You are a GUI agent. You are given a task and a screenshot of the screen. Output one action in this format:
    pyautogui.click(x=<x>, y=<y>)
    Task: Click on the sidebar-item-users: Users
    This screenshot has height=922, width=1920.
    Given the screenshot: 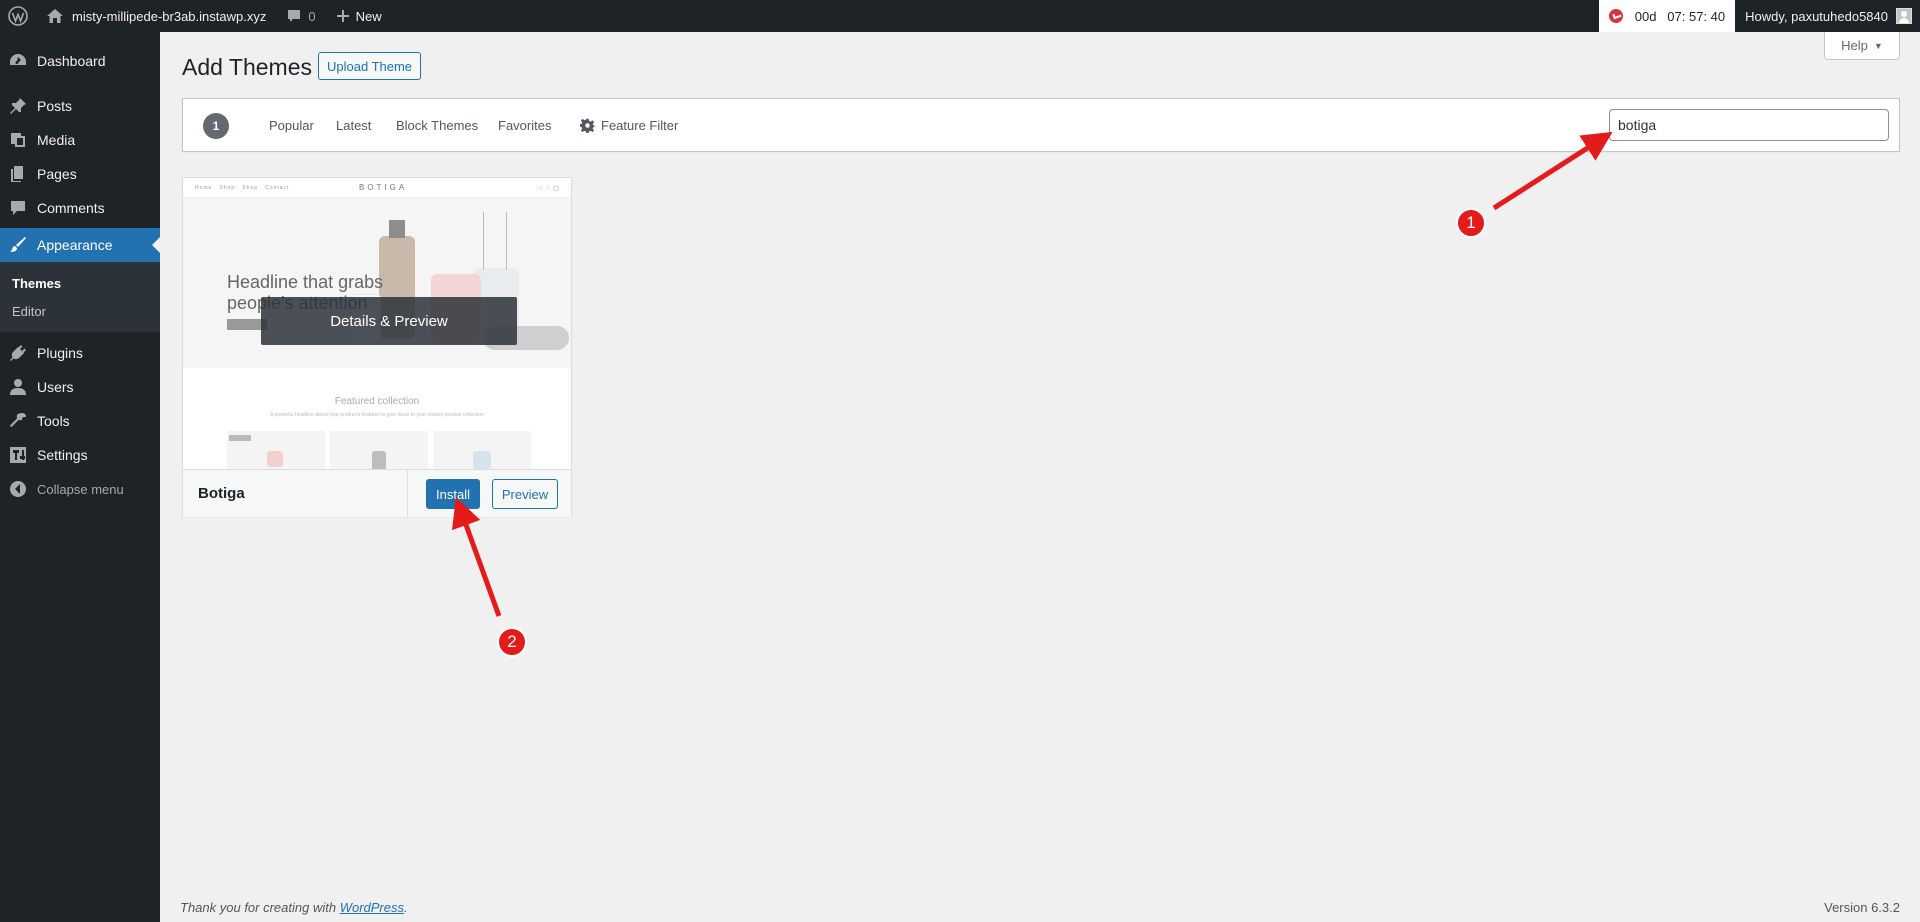 What is the action you would take?
    pyautogui.click(x=80, y=387)
    